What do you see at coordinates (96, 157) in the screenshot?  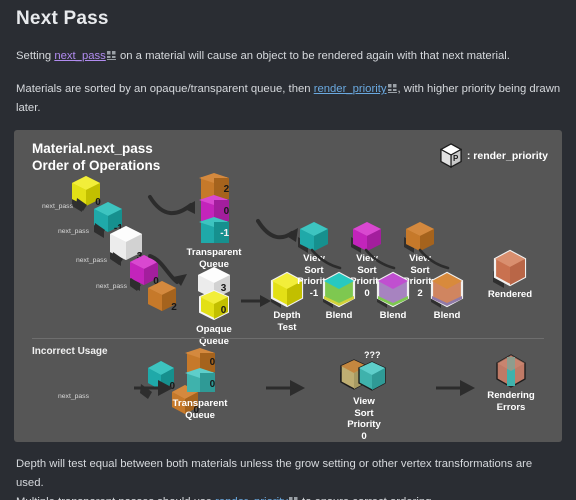 I see `diagram-title: Material.next_pass Order of Operations` at bounding box center [96, 157].